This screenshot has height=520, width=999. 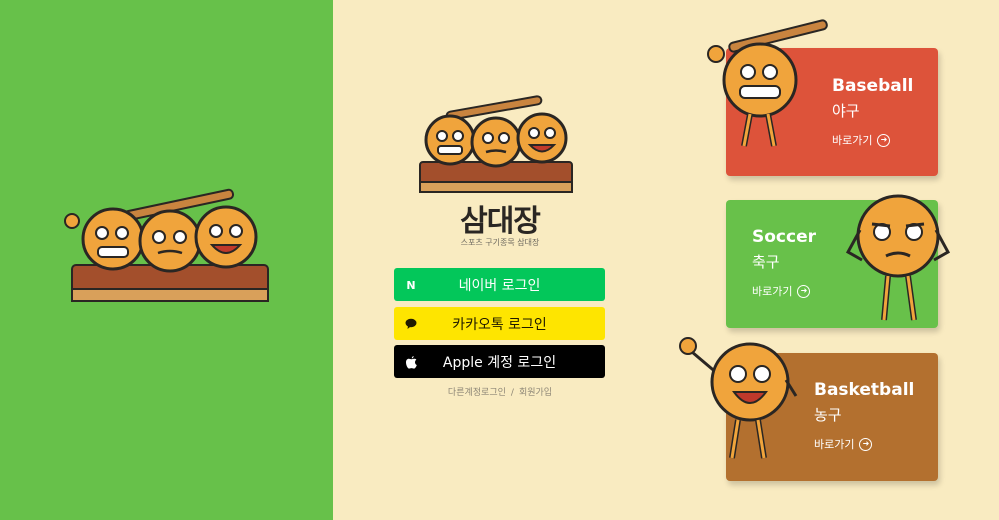 What do you see at coordinates (500, 242) in the screenshot?
I see `brand-tagline: 스포츠 구기종목 삼대장` at bounding box center [500, 242].